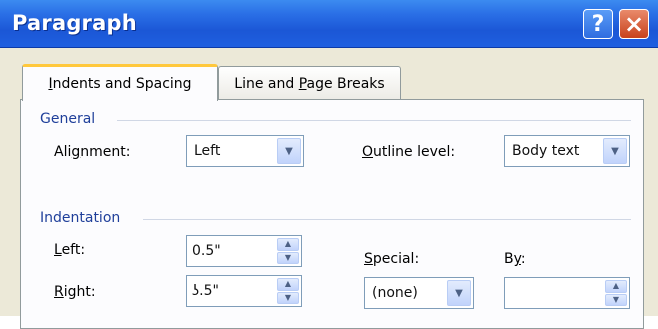  I want to click on title-bar: Paragraph ? ×, so click(329, 24).